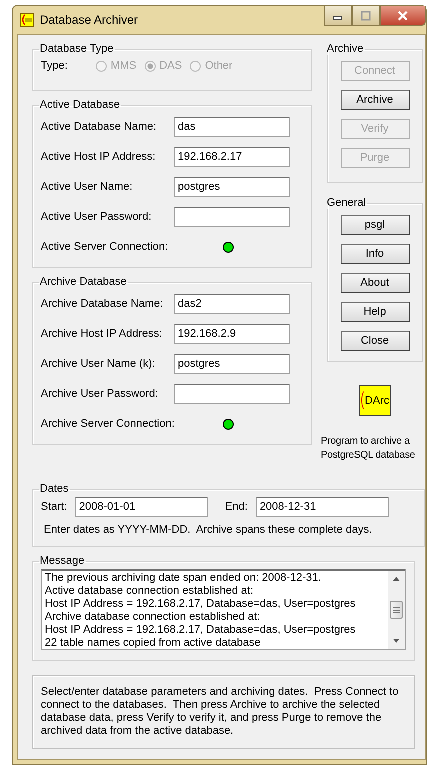 The height and width of the screenshot is (769, 427). Describe the element at coordinates (99, 127) in the screenshot. I see `field-label: Active Database Name:` at that location.